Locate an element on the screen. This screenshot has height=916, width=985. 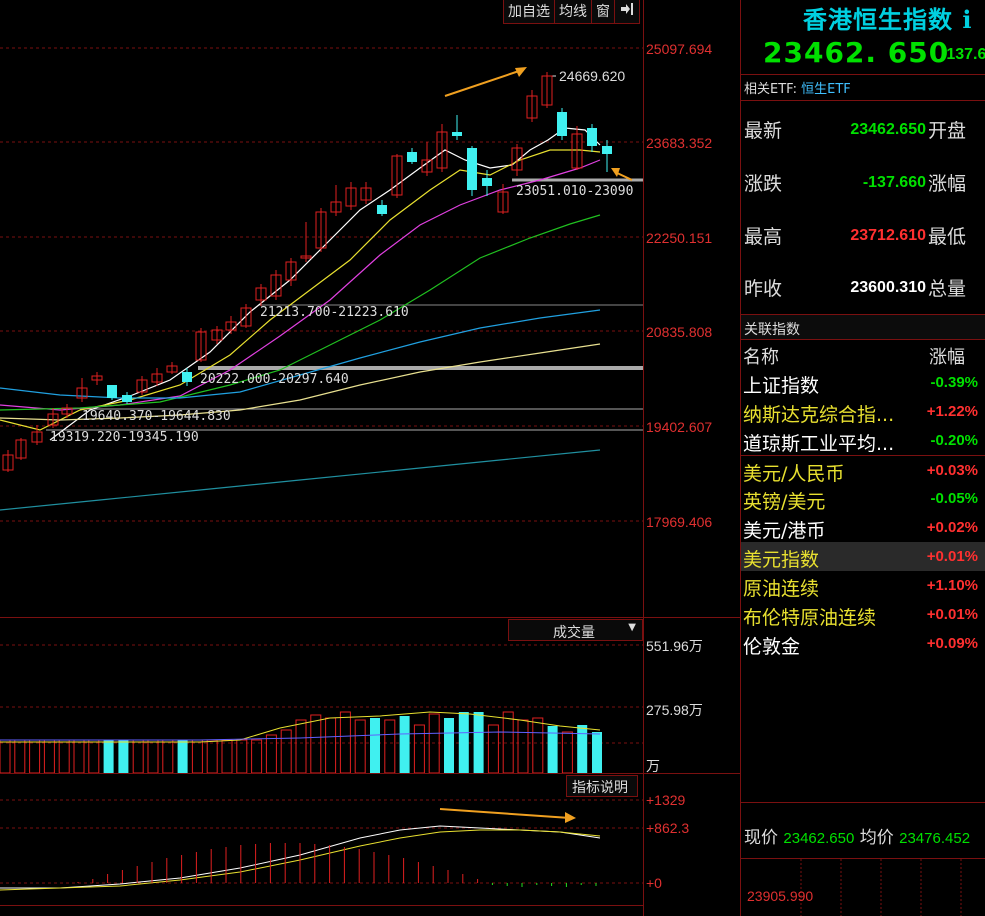
window-button: 窗 is located at coordinates (603, 12).